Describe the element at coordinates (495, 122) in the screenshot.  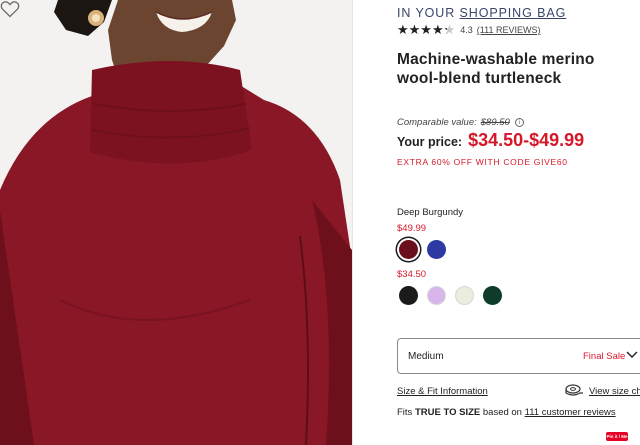
I see `comparable-price: $89.50` at that location.